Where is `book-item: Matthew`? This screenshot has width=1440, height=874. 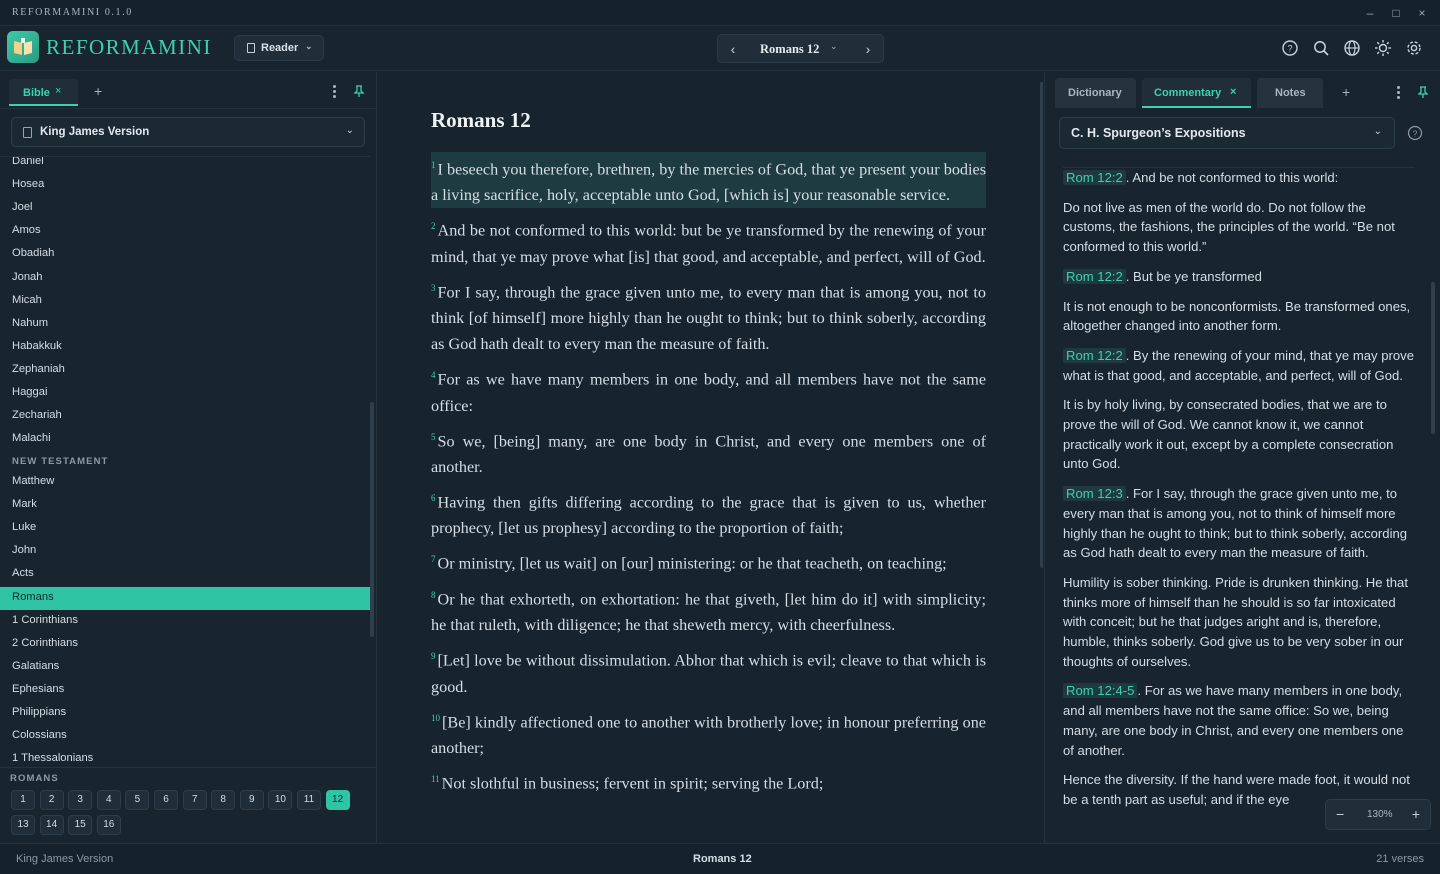 book-item: Matthew is located at coordinates (185, 482).